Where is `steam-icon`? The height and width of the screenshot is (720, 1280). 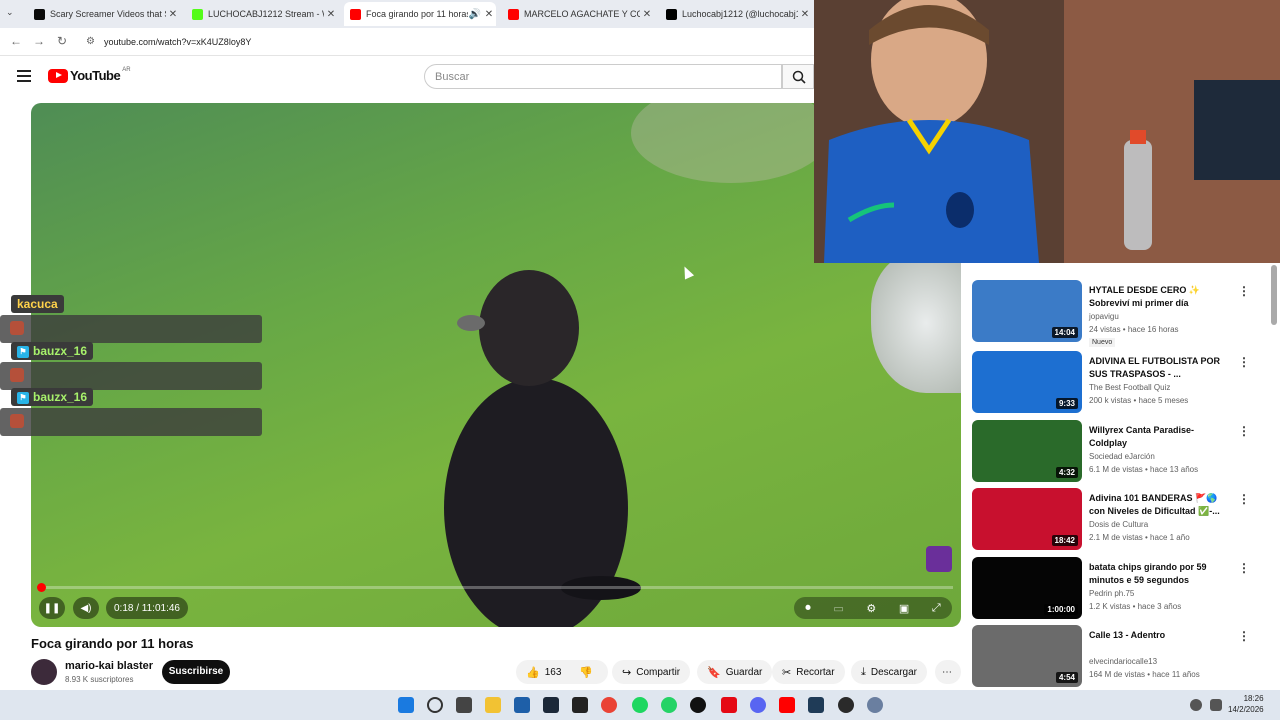 steam-icon is located at coordinates (551, 705).